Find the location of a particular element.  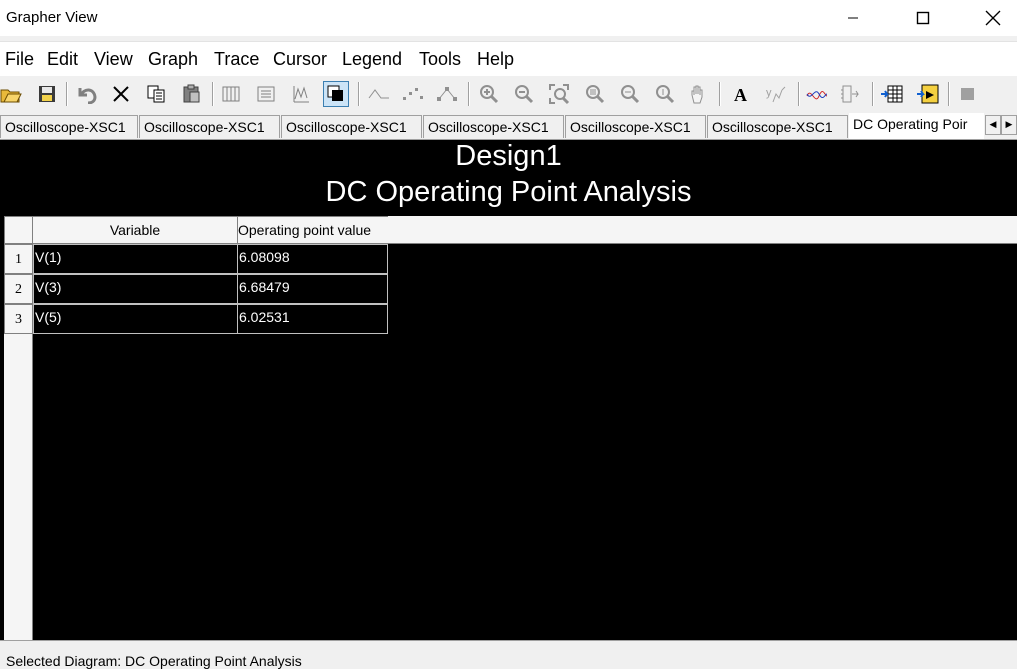

zoom-area-button is located at coordinates (559, 94).